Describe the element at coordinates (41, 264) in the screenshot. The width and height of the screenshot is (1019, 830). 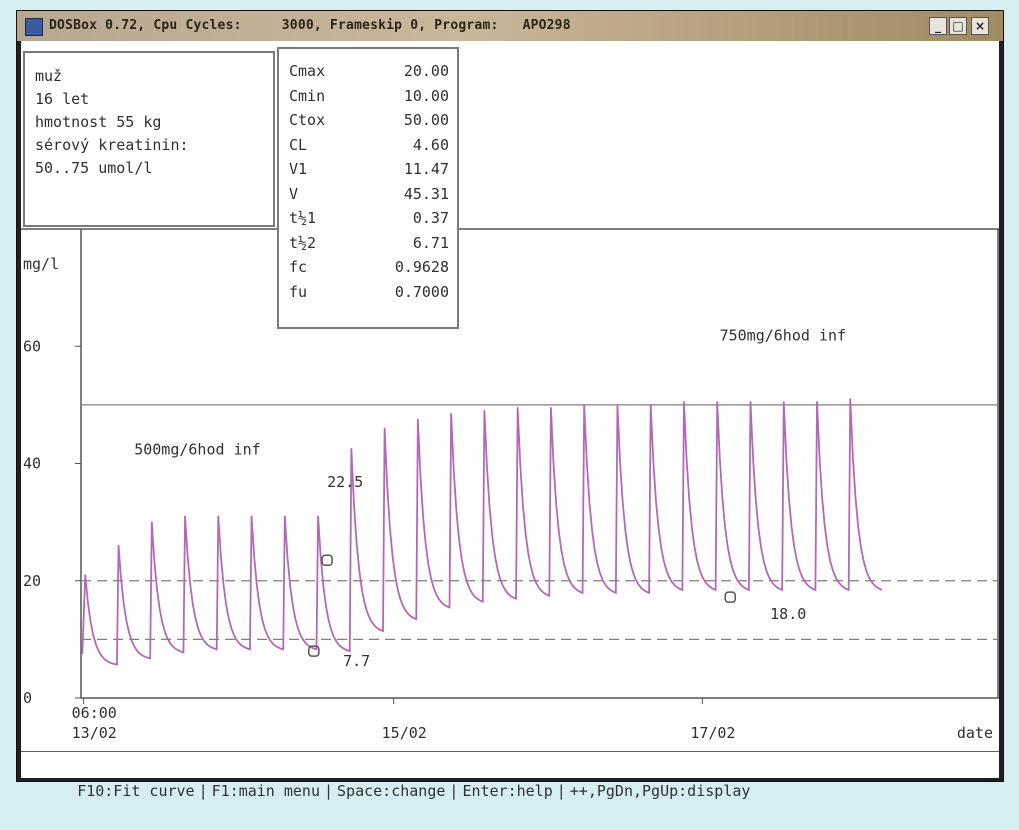
I see `y-axis-label: mg/l` at that location.